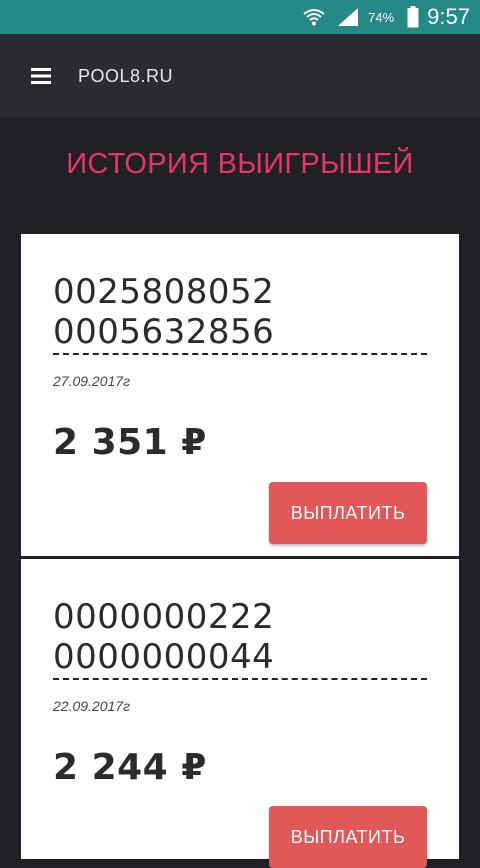  What do you see at coordinates (240, 76) in the screenshot?
I see `app-bar: POOL8.RU` at bounding box center [240, 76].